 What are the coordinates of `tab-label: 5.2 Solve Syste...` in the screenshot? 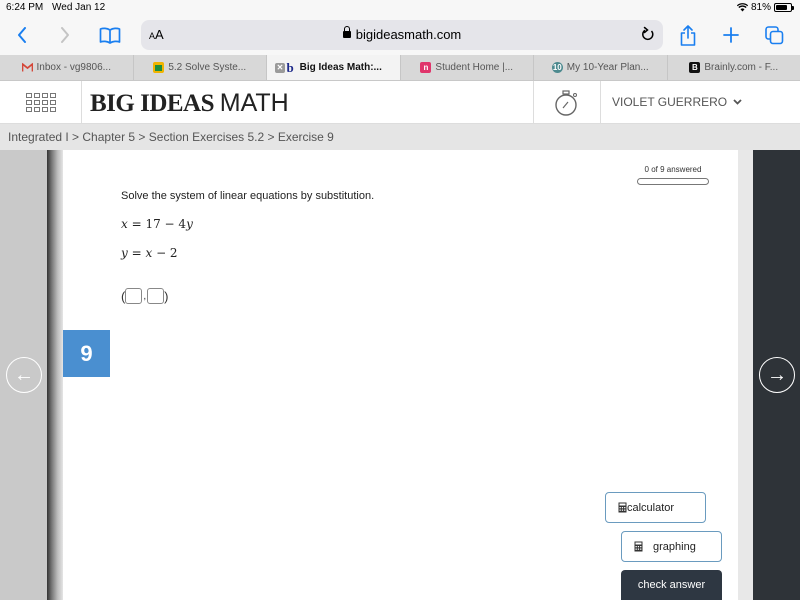 It's located at (207, 67).